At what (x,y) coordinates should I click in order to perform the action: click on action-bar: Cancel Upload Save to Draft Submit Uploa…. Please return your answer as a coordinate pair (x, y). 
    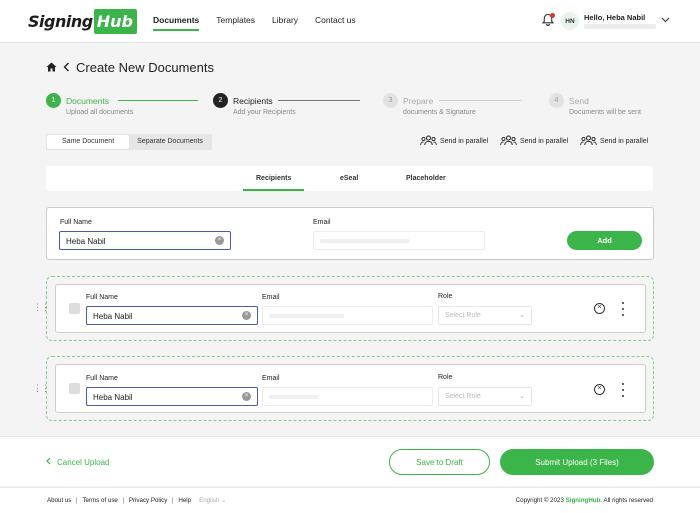
    Looking at the image, I should click on (350, 461).